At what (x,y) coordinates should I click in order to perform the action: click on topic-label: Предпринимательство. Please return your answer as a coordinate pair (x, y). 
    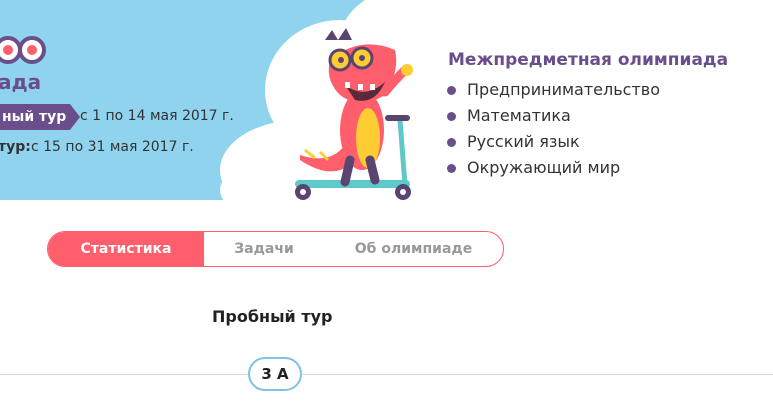
    Looking at the image, I should click on (563, 89).